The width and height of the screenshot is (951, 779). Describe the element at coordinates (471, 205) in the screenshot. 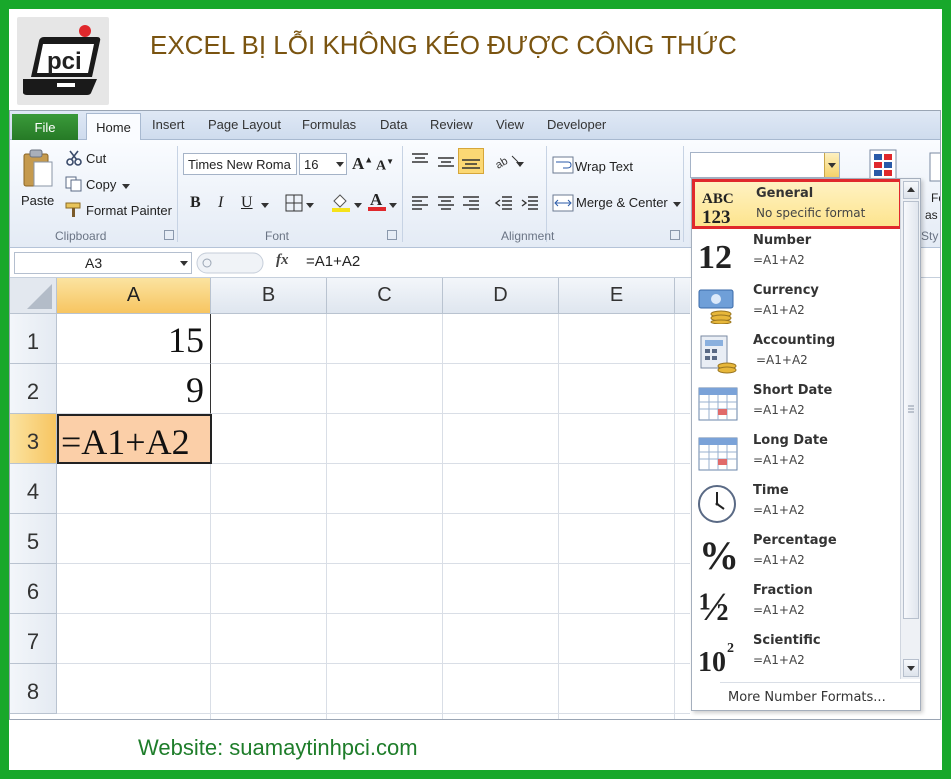

I see `align-right-icon` at that location.